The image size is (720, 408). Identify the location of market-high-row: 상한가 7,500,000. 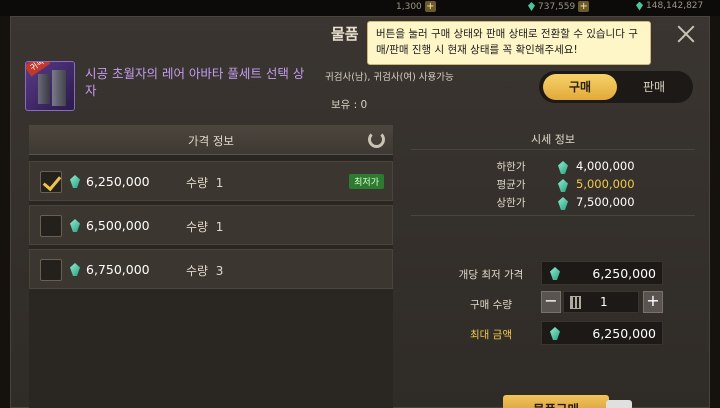
(553, 204).